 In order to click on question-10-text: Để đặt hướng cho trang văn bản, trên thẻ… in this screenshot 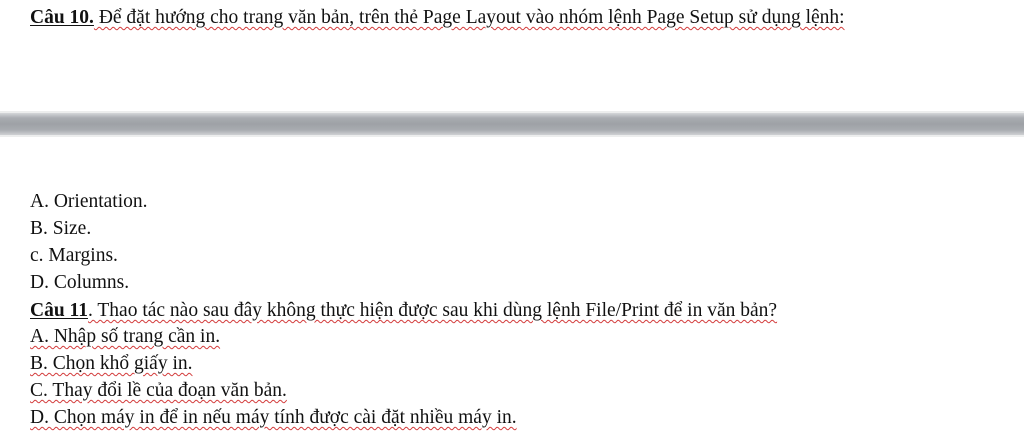, I will do `click(469, 17)`.